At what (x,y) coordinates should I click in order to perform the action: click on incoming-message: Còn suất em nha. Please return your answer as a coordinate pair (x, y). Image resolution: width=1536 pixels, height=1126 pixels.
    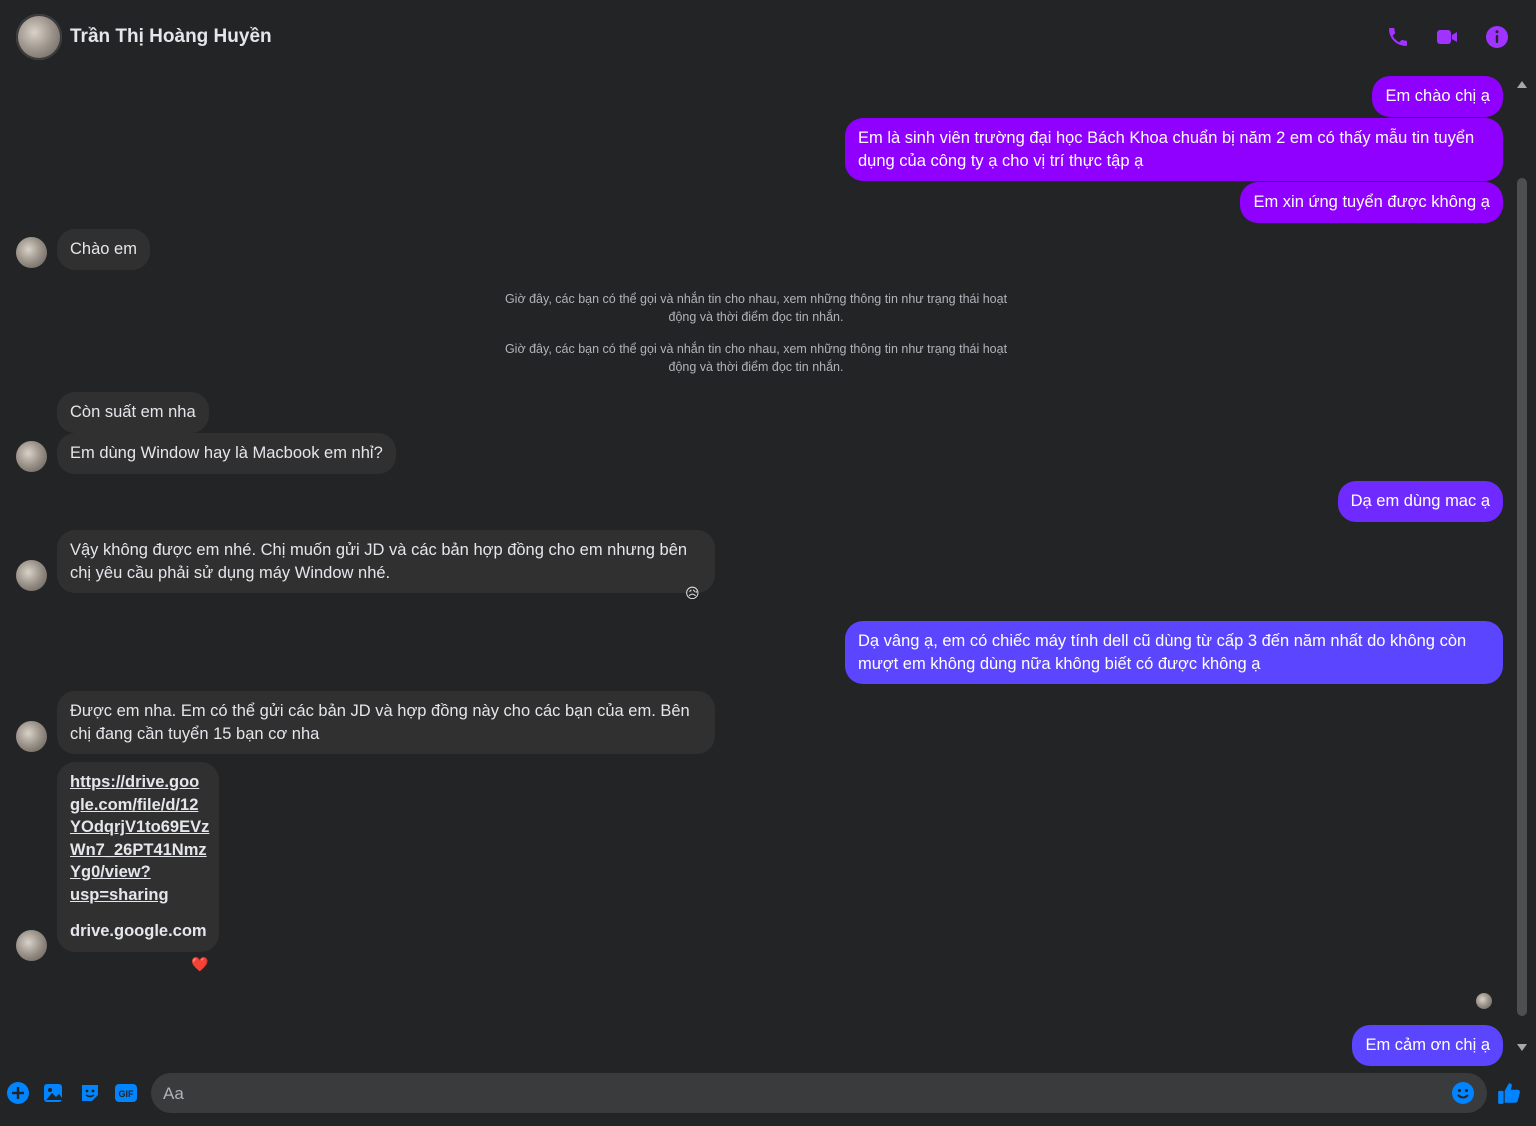
    Looking at the image, I should click on (133, 412).